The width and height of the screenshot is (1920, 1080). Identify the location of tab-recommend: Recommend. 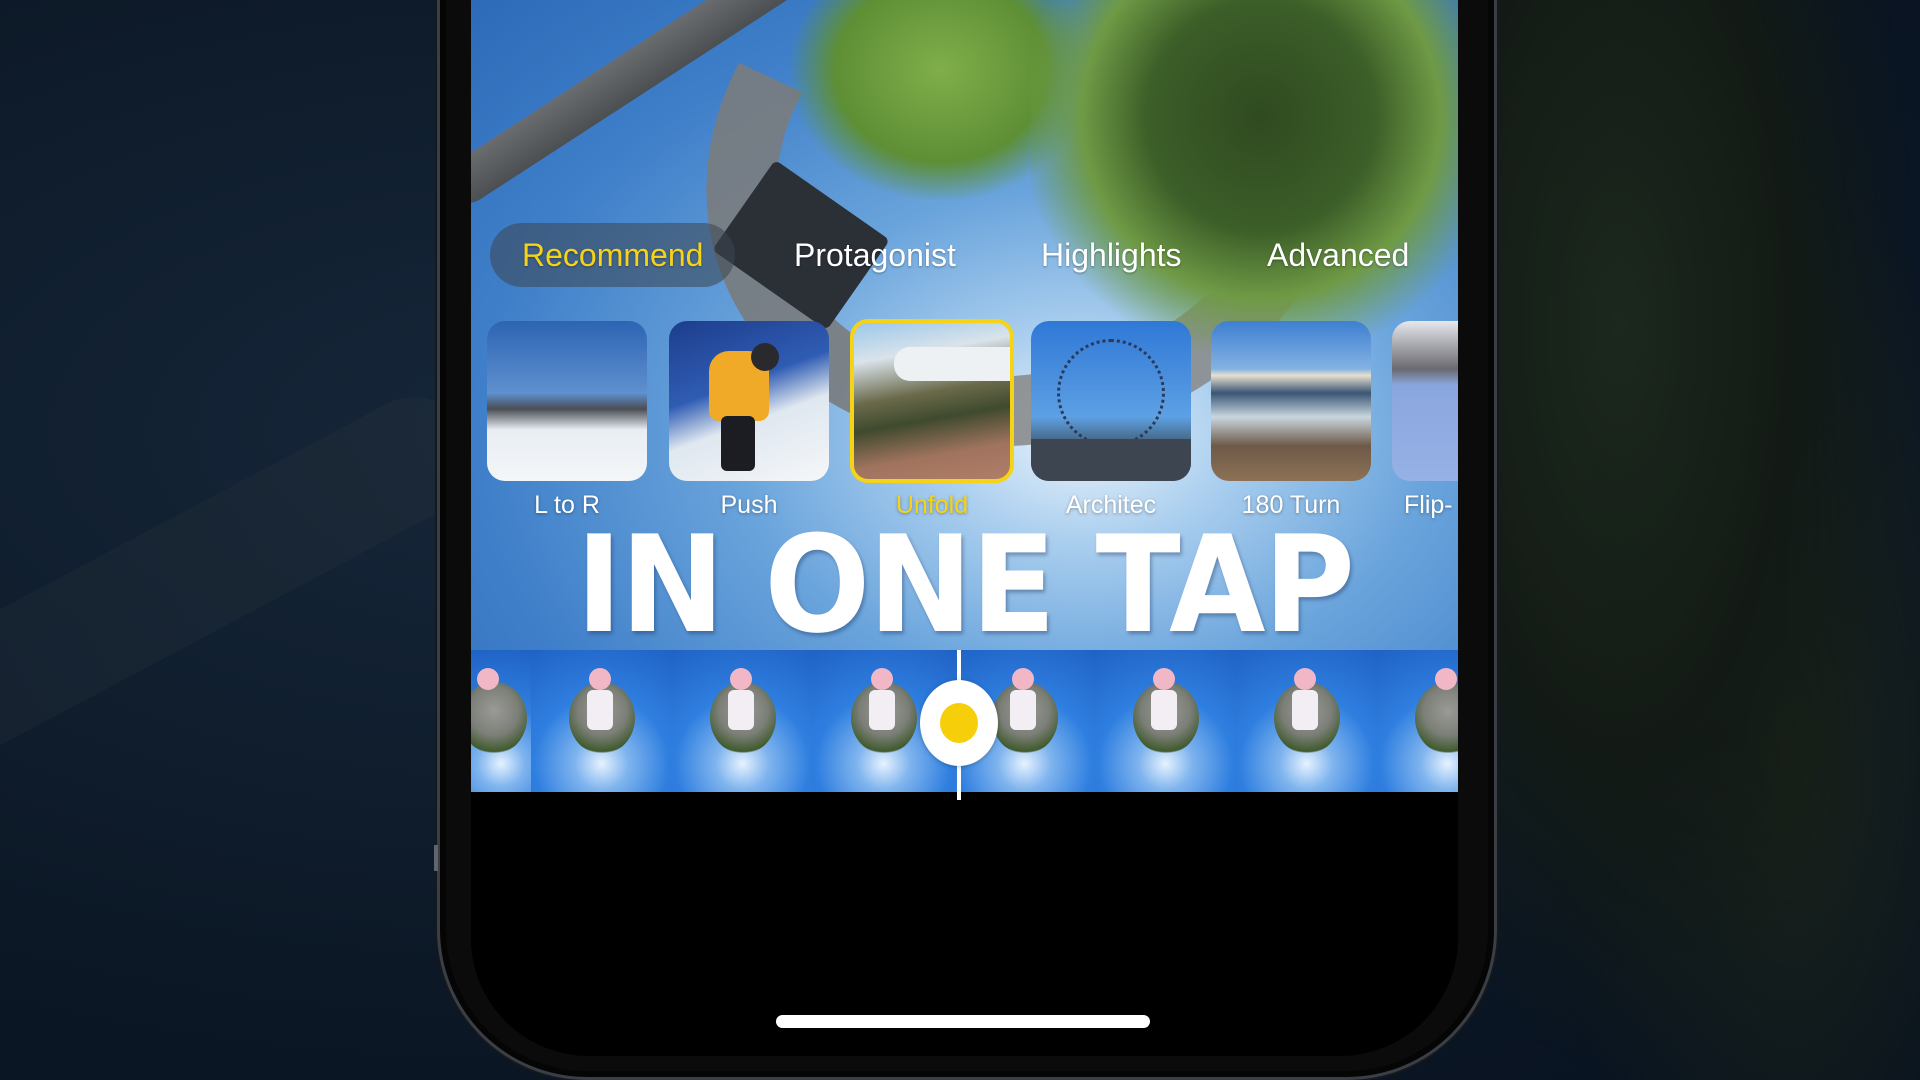
(613, 255).